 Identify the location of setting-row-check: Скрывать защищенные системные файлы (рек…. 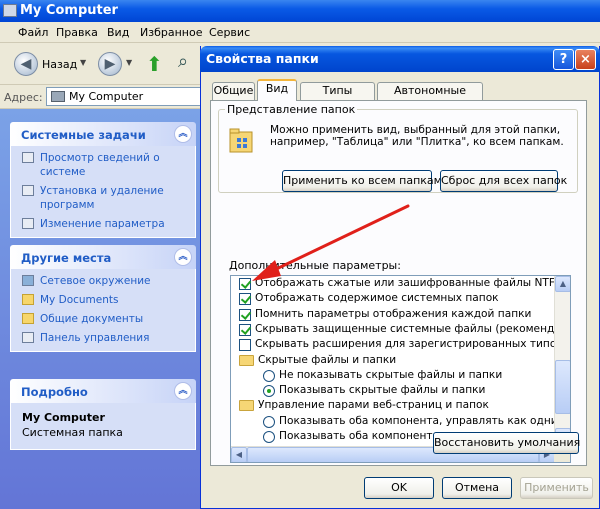
(401, 330).